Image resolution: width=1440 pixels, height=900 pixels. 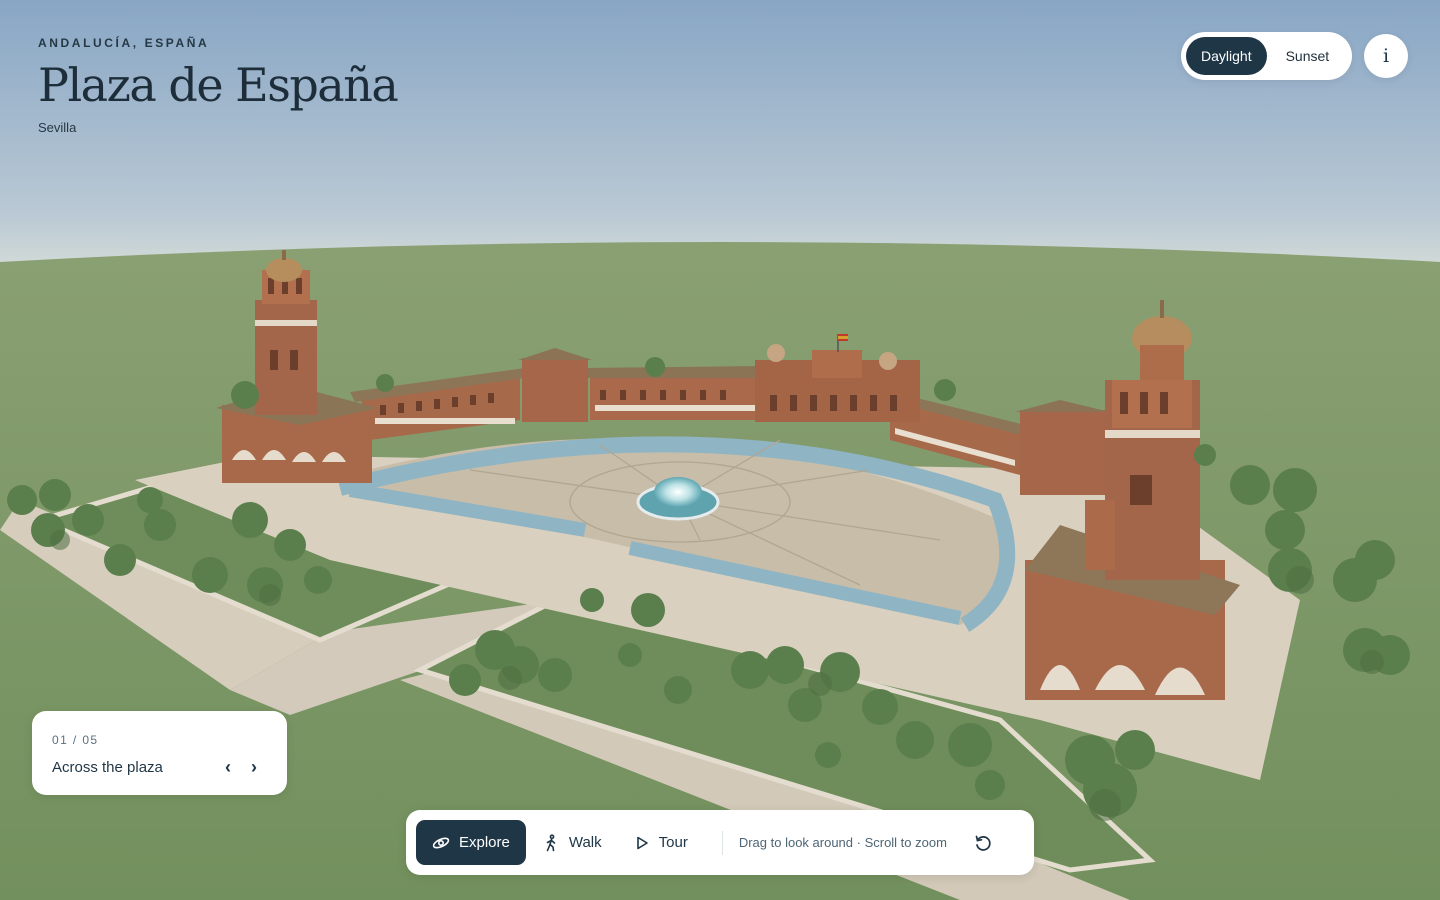 What do you see at coordinates (673, 842) in the screenshot?
I see `tour-label: Tour` at bounding box center [673, 842].